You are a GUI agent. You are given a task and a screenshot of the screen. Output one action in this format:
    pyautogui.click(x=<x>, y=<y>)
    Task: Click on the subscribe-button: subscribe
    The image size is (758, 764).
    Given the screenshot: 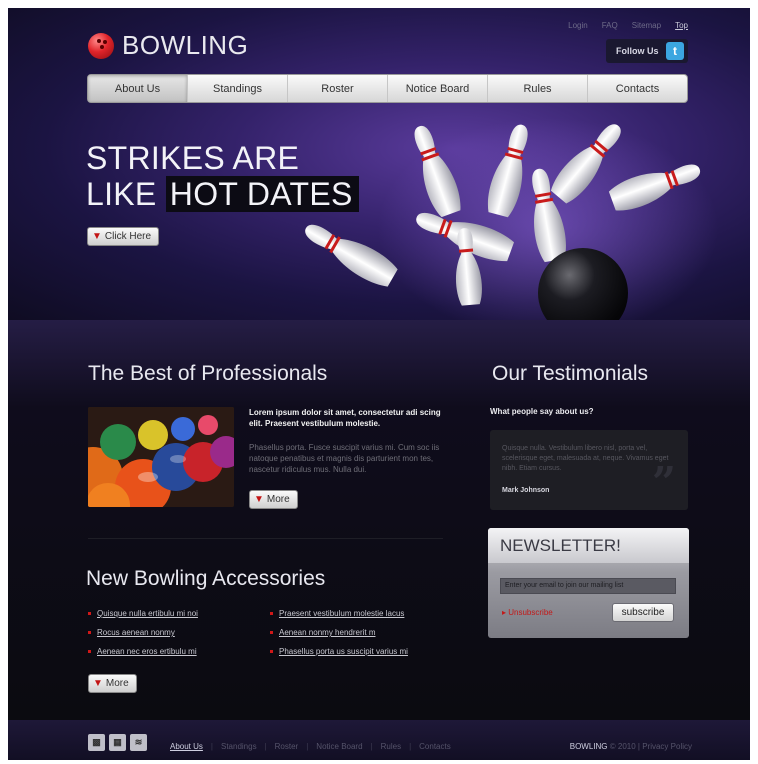 What is the action you would take?
    pyautogui.click(x=643, y=612)
    